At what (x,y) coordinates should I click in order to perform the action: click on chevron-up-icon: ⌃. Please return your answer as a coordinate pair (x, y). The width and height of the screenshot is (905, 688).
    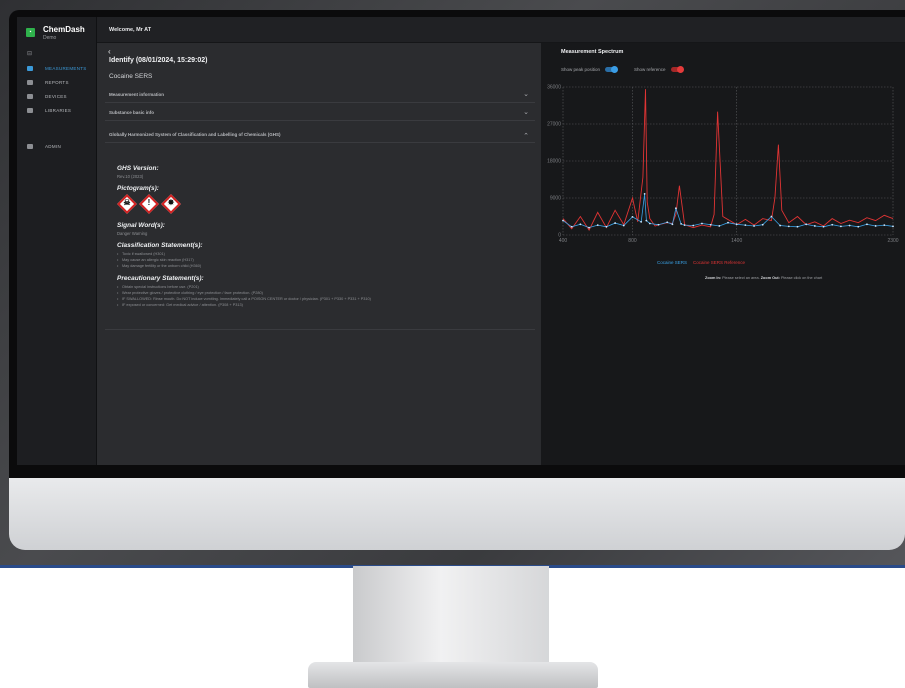
    Looking at the image, I should click on (526, 136).